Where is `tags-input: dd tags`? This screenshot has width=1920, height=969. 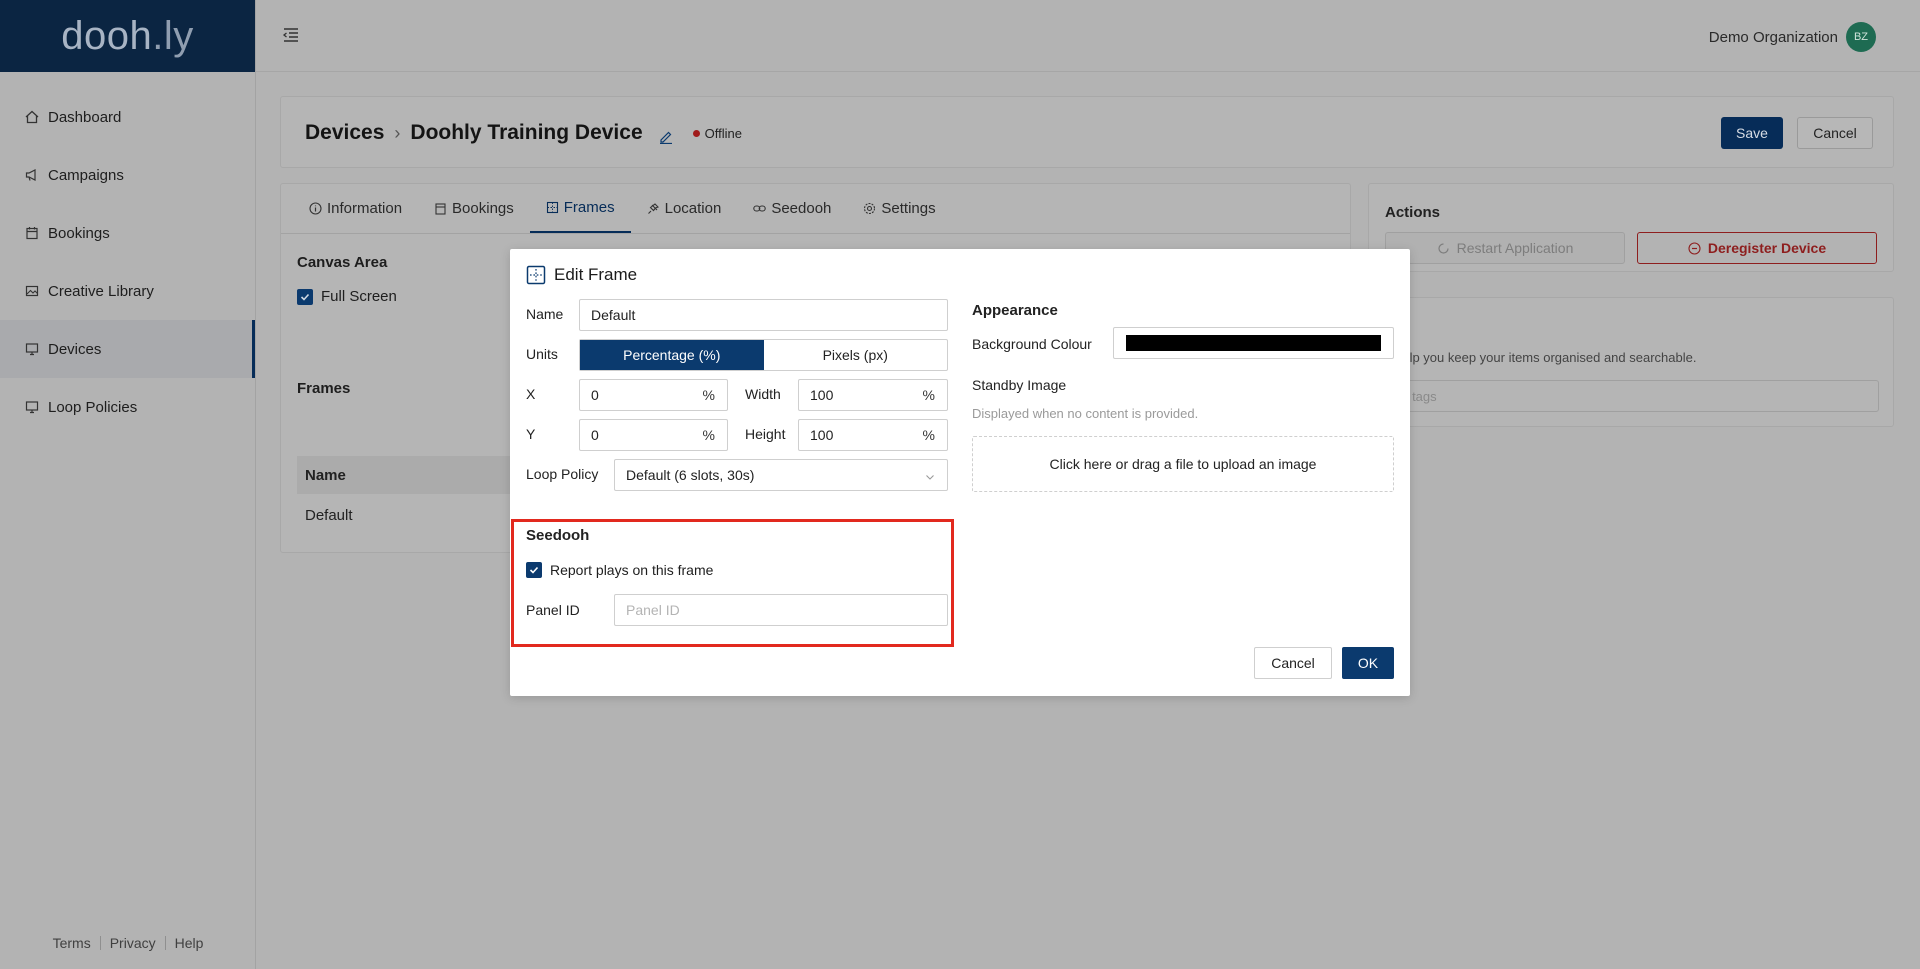
tags-input: dd tags is located at coordinates (1632, 396).